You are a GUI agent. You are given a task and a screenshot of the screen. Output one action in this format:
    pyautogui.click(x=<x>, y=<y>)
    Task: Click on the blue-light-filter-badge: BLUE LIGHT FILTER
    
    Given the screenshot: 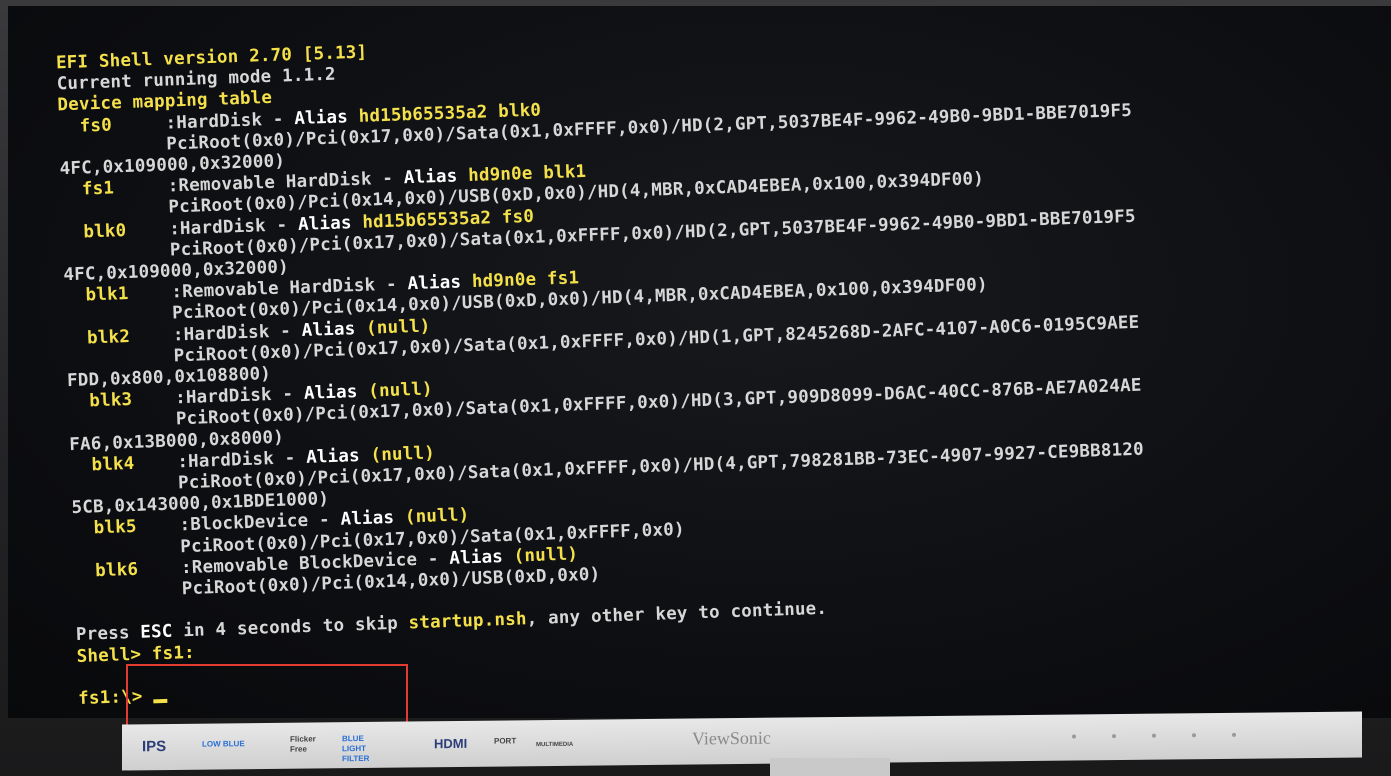 What is the action you would take?
    pyautogui.click(x=356, y=748)
    